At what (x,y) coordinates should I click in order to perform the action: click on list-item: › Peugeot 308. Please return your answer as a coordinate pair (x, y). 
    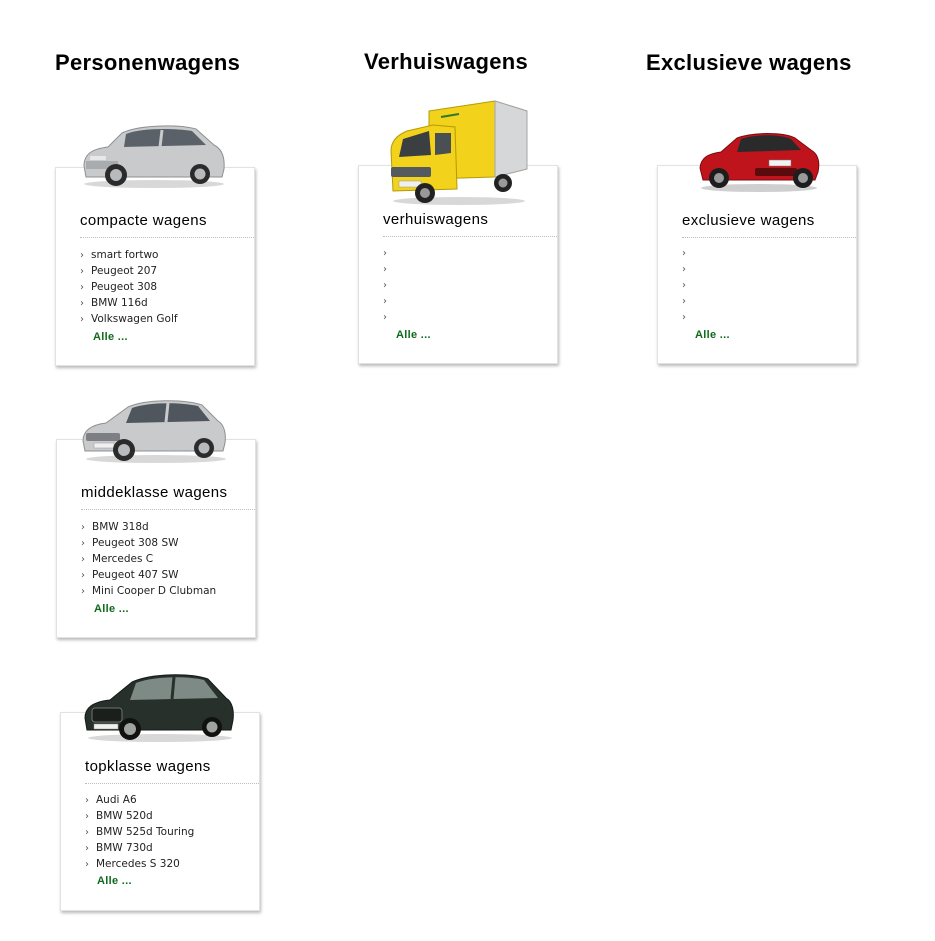
    Looking at the image, I should click on (129, 287).